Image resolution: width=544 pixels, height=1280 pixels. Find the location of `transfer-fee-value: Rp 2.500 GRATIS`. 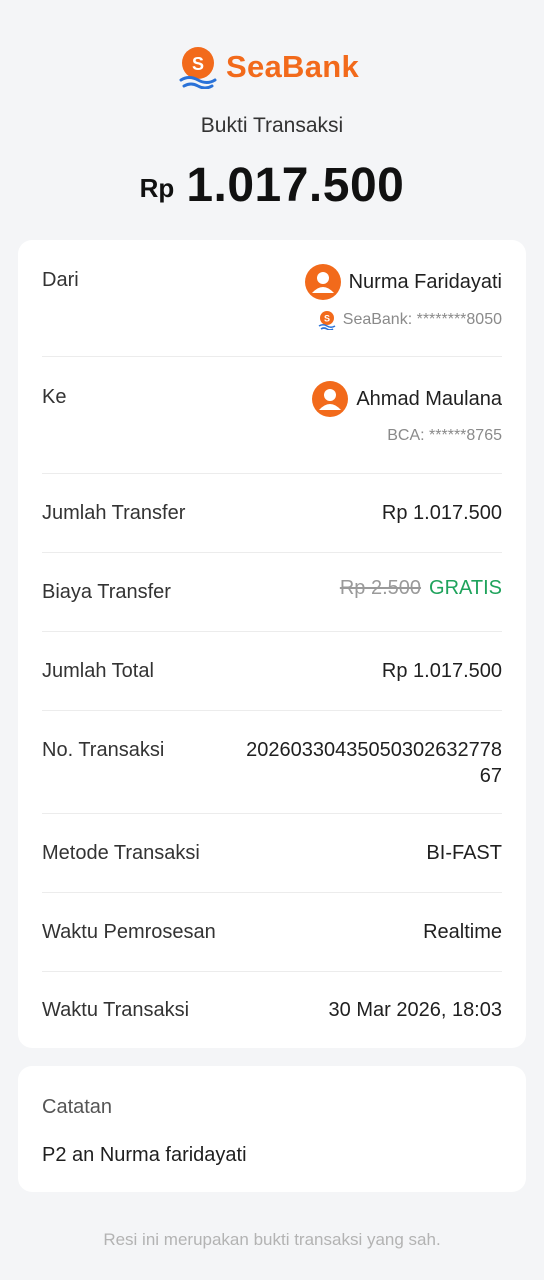

transfer-fee-value: Rp 2.500 GRATIS is located at coordinates (421, 588).